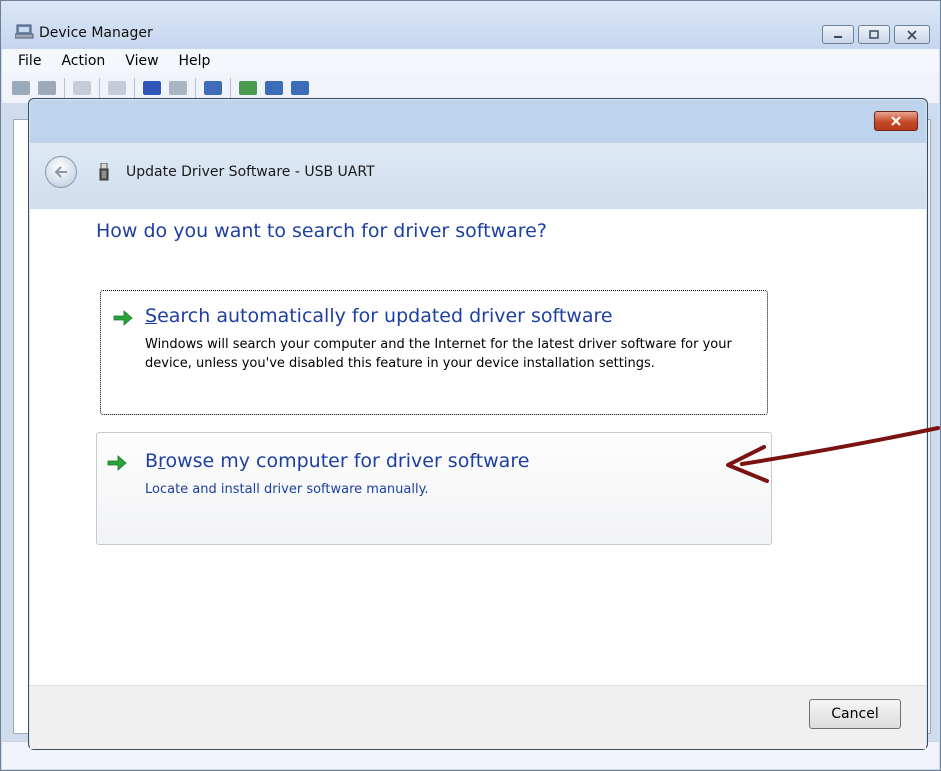 The height and width of the screenshot is (771, 941). What do you see at coordinates (478, 717) in the screenshot?
I see `dialog-footer: Cancel` at bounding box center [478, 717].